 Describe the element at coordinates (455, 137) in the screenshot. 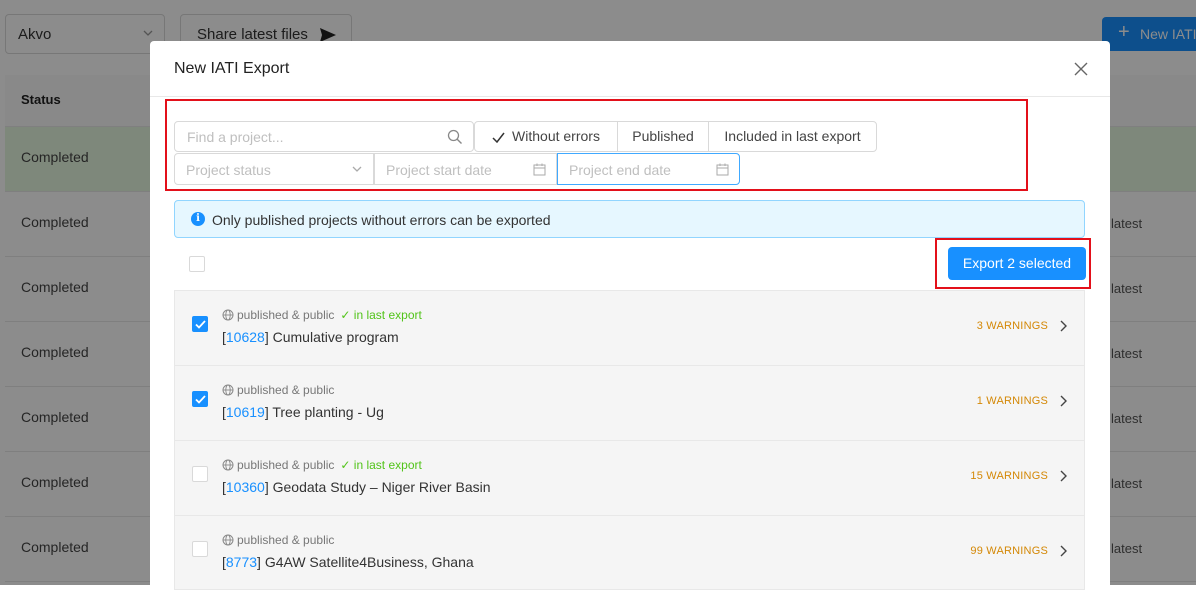

I see `search-icon` at that location.